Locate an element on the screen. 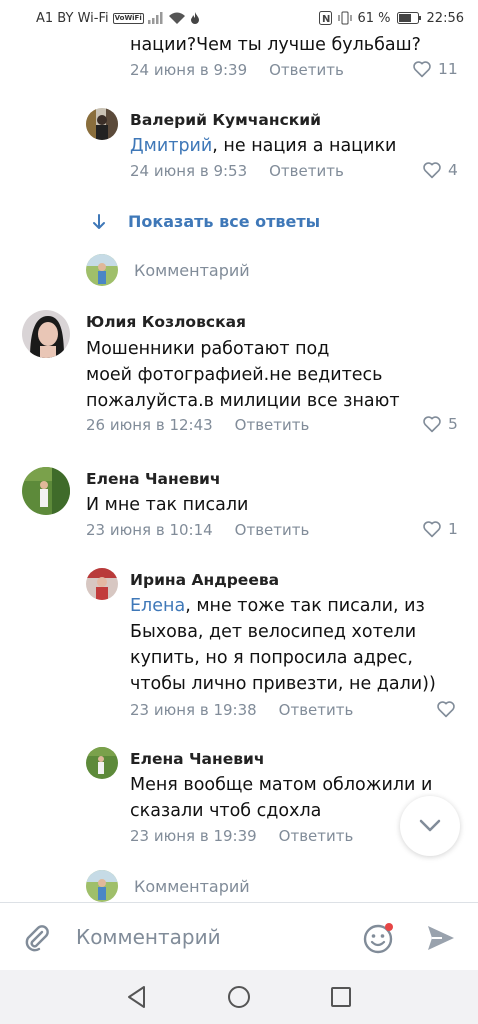  comment-meta: 24 июня в 9:53 Ответить is located at coordinates (237, 171).